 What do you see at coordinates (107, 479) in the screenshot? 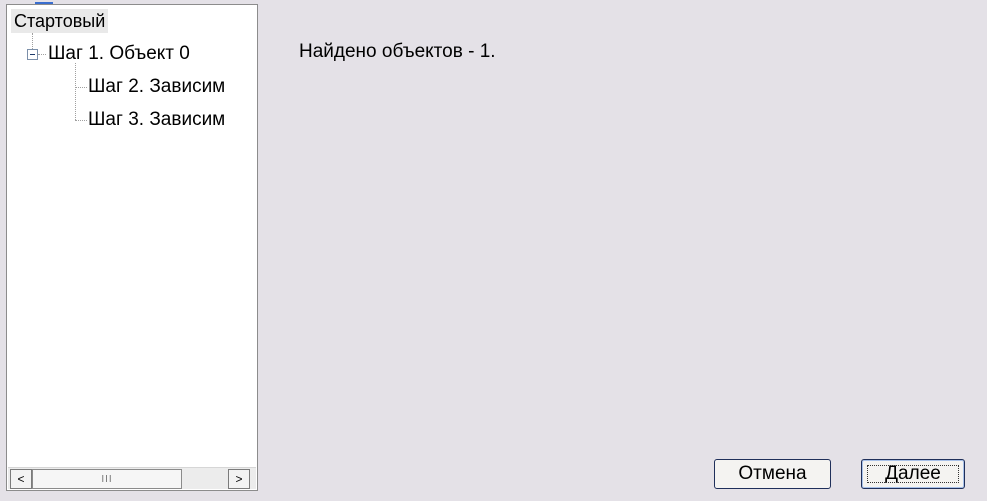
I see `scroll-thumb: III` at bounding box center [107, 479].